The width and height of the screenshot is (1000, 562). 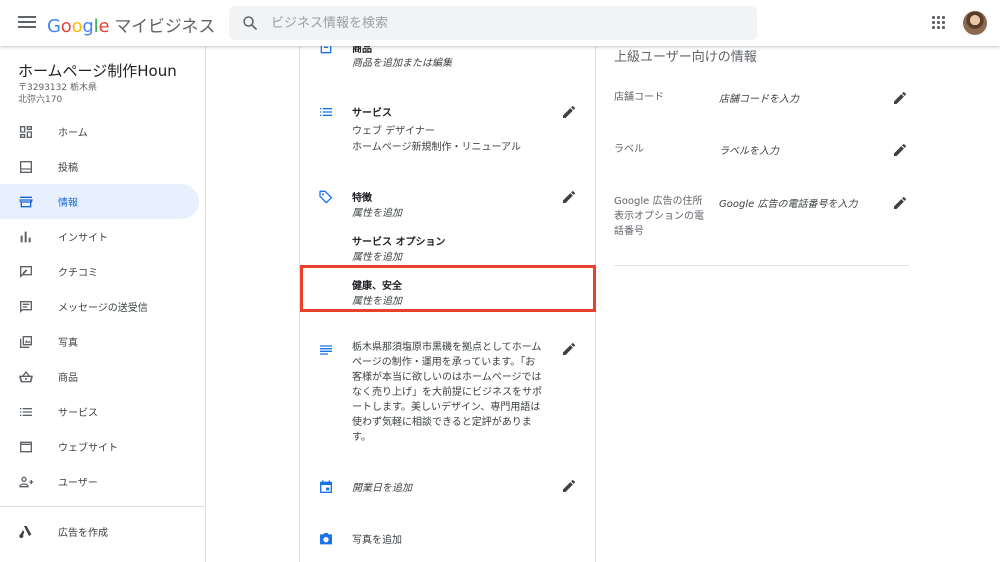 What do you see at coordinates (399, 242) in the screenshot?
I see `service-options-title: サービス オプション` at bounding box center [399, 242].